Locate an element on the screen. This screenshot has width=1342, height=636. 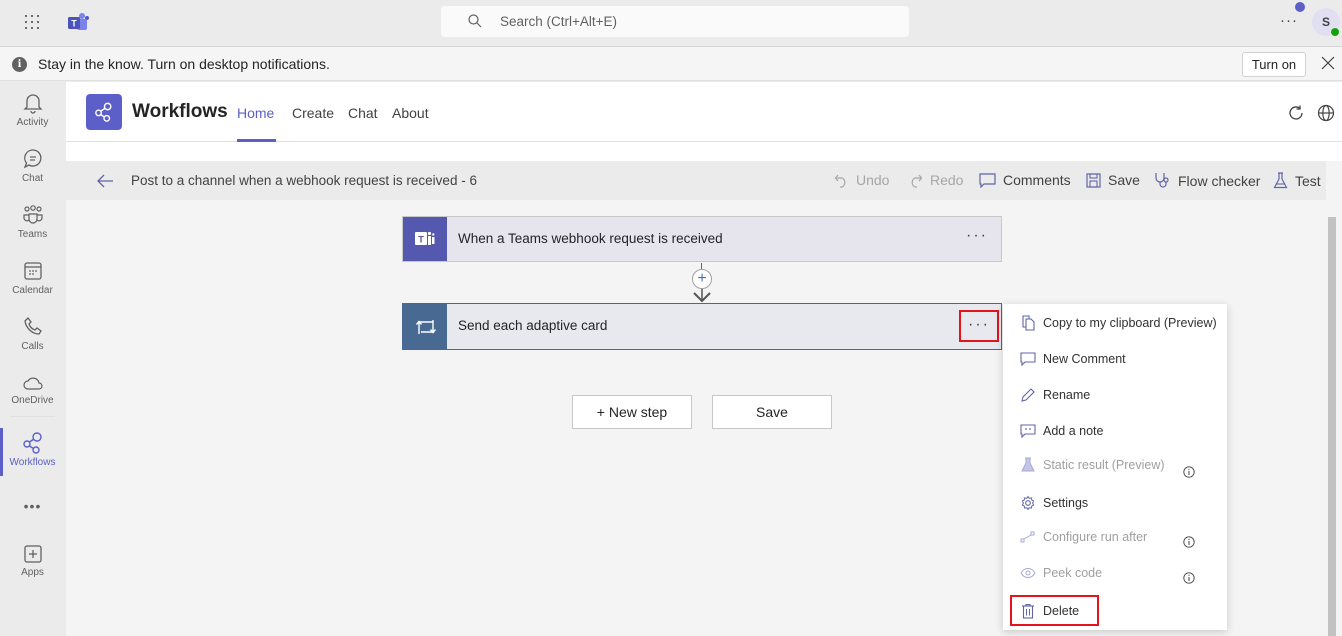
menu-item-label: Add a note is located at coordinates (1073, 431).